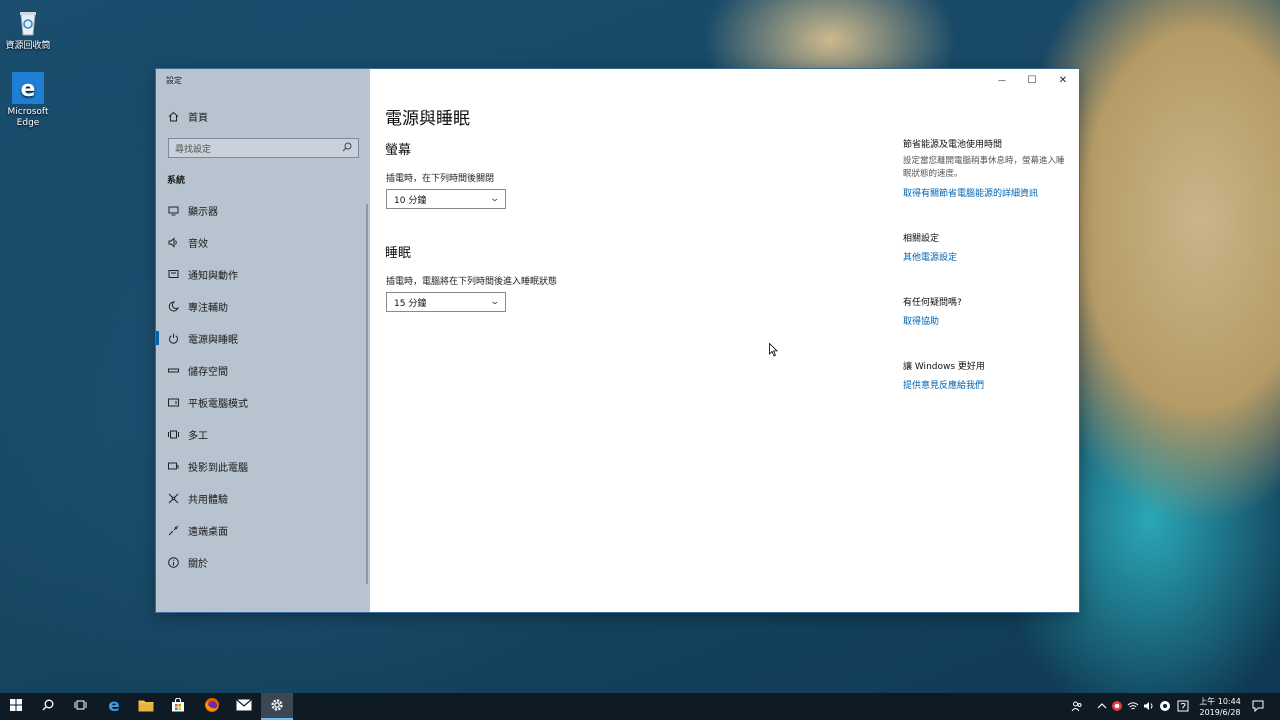 The image size is (1280, 720). Describe the element at coordinates (173, 466) in the screenshot. I see `projecting-icon` at that location.